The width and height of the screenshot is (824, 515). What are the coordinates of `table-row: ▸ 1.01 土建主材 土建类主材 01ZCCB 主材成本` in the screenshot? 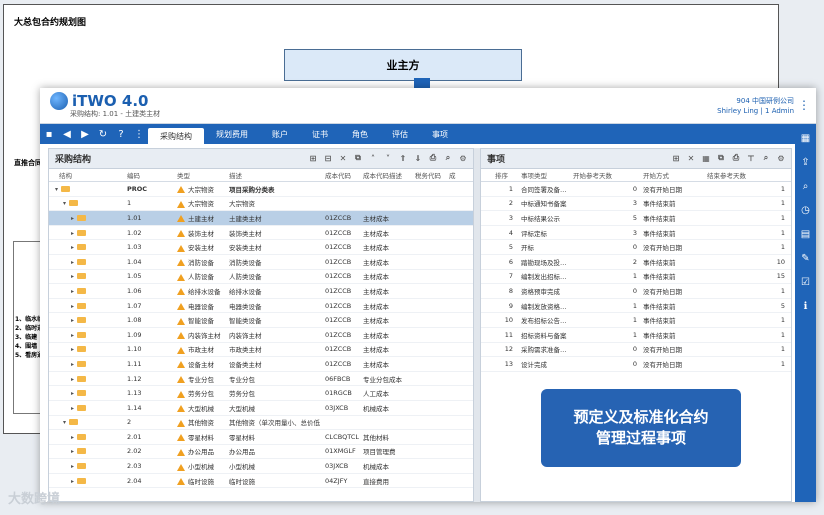 It's located at (261, 218).